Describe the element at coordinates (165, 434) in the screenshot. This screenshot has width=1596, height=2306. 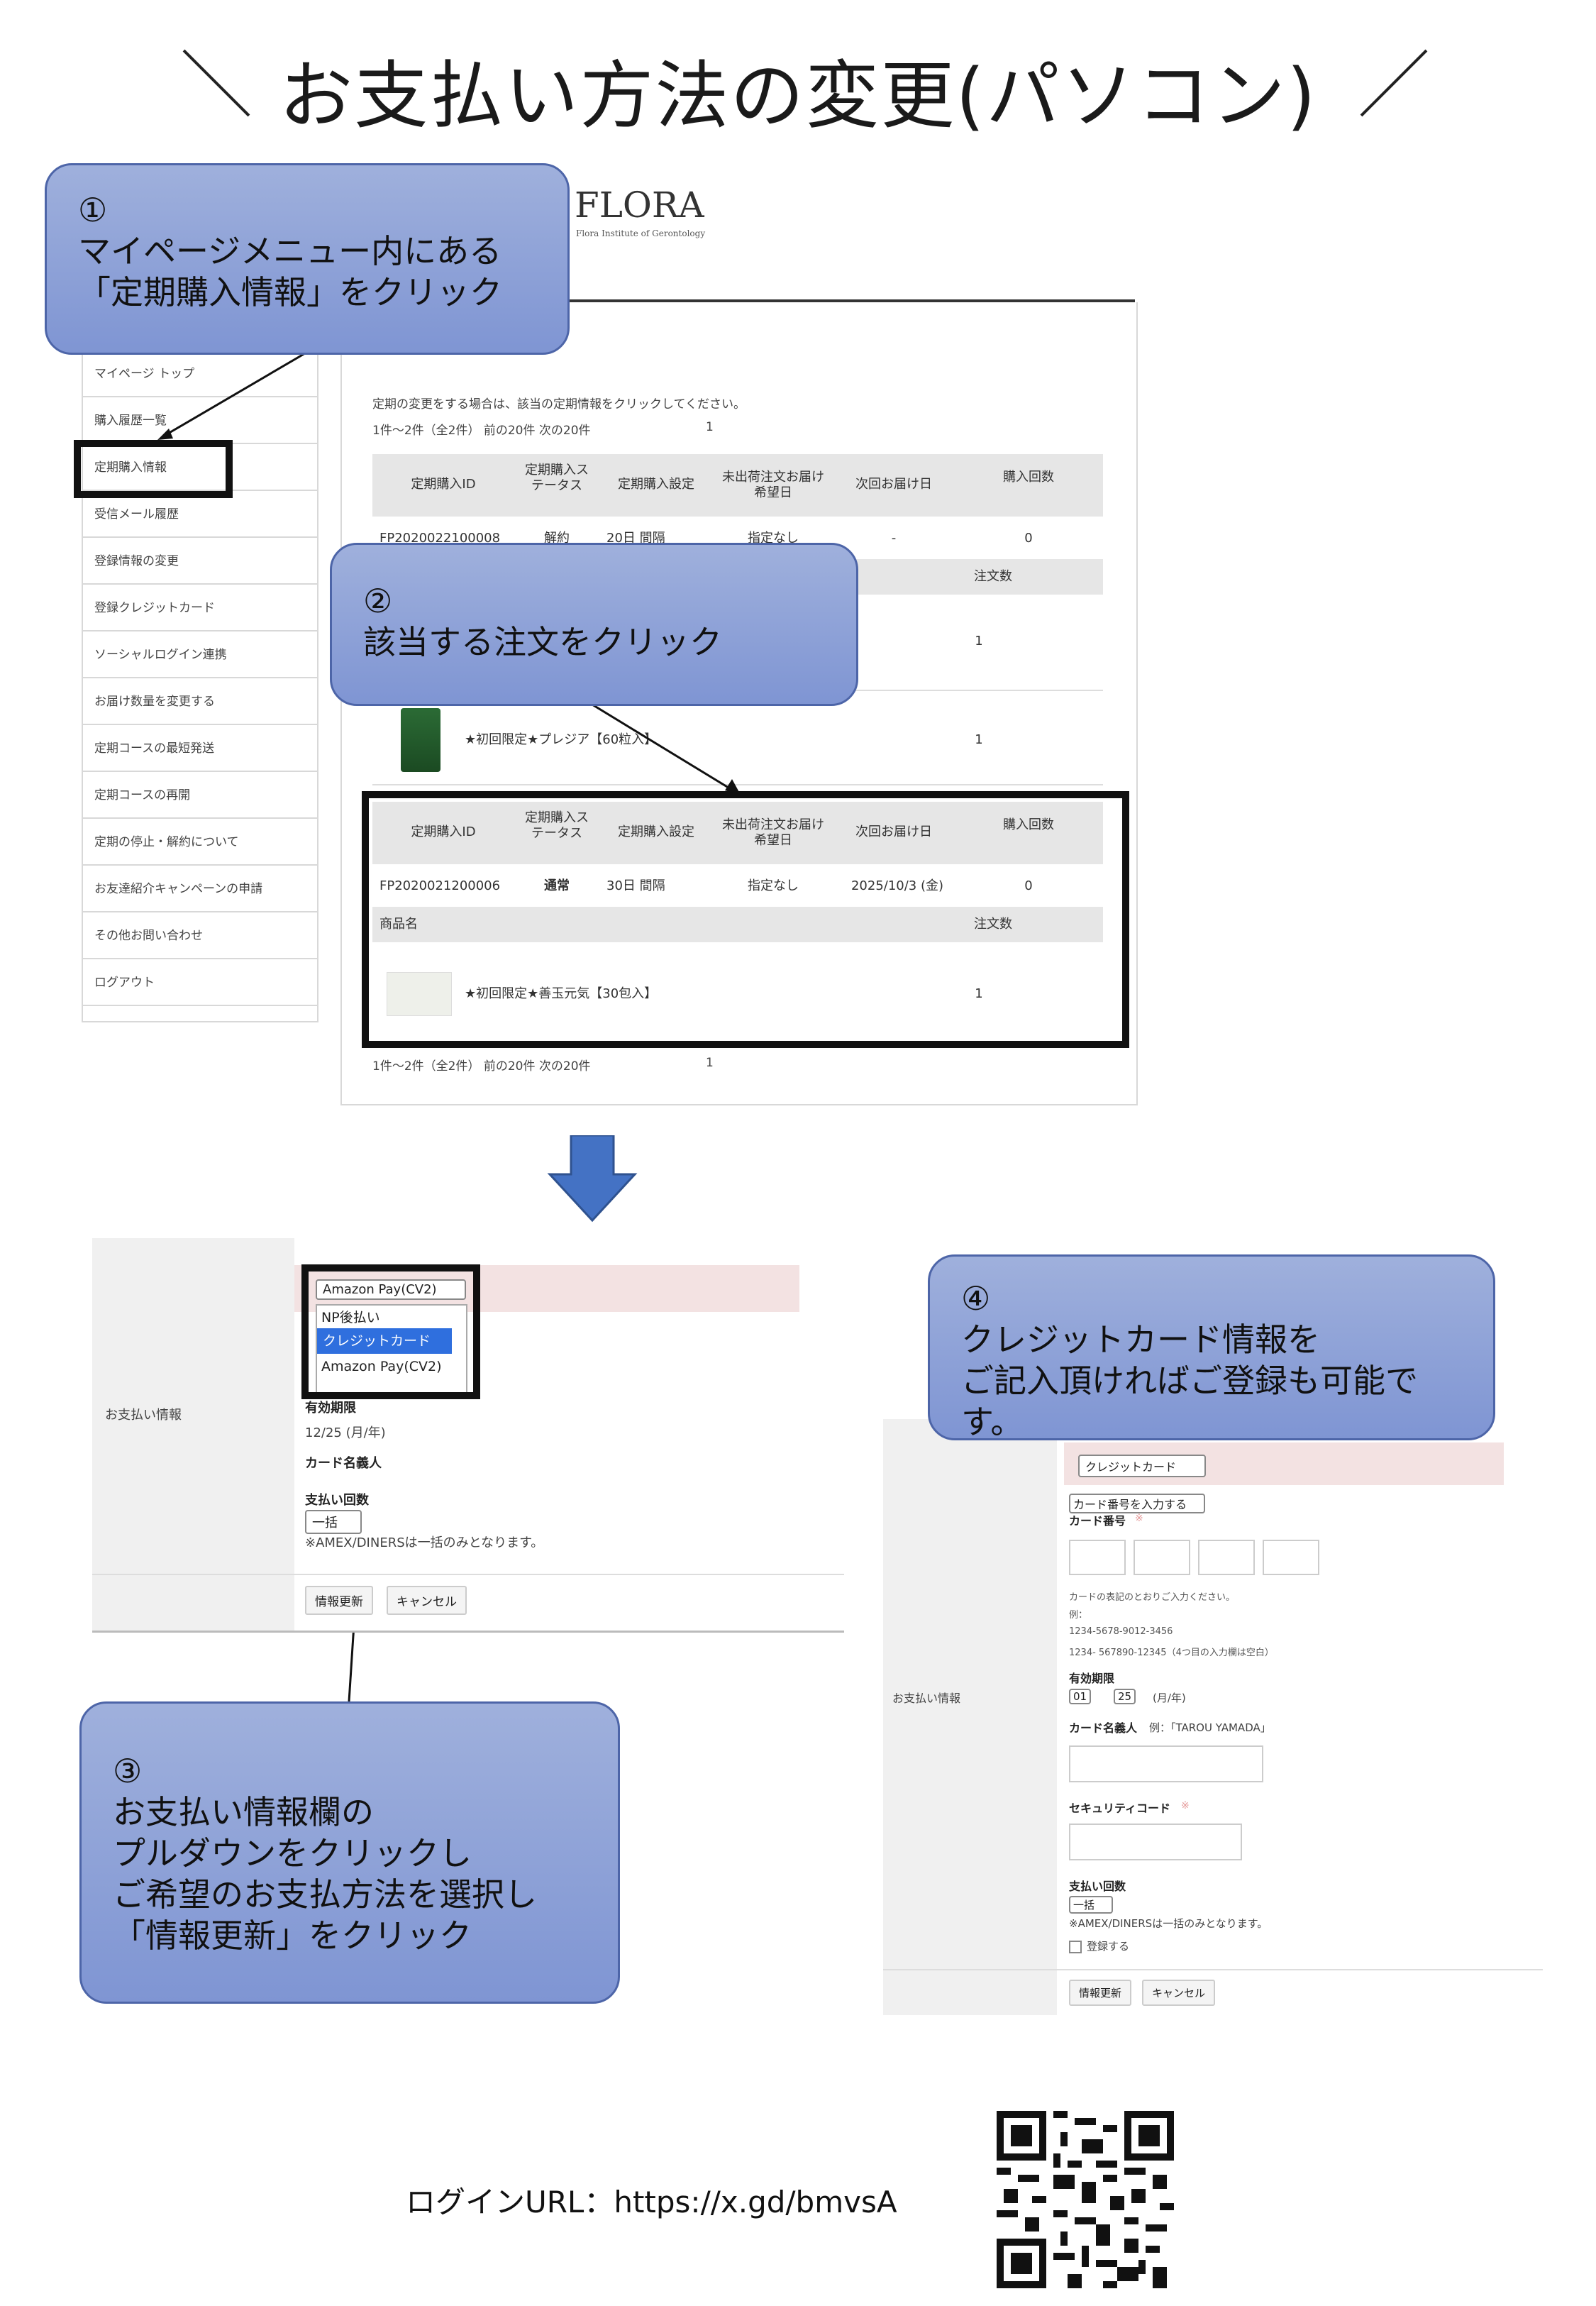
I see `arrow-step1-head` at that location.